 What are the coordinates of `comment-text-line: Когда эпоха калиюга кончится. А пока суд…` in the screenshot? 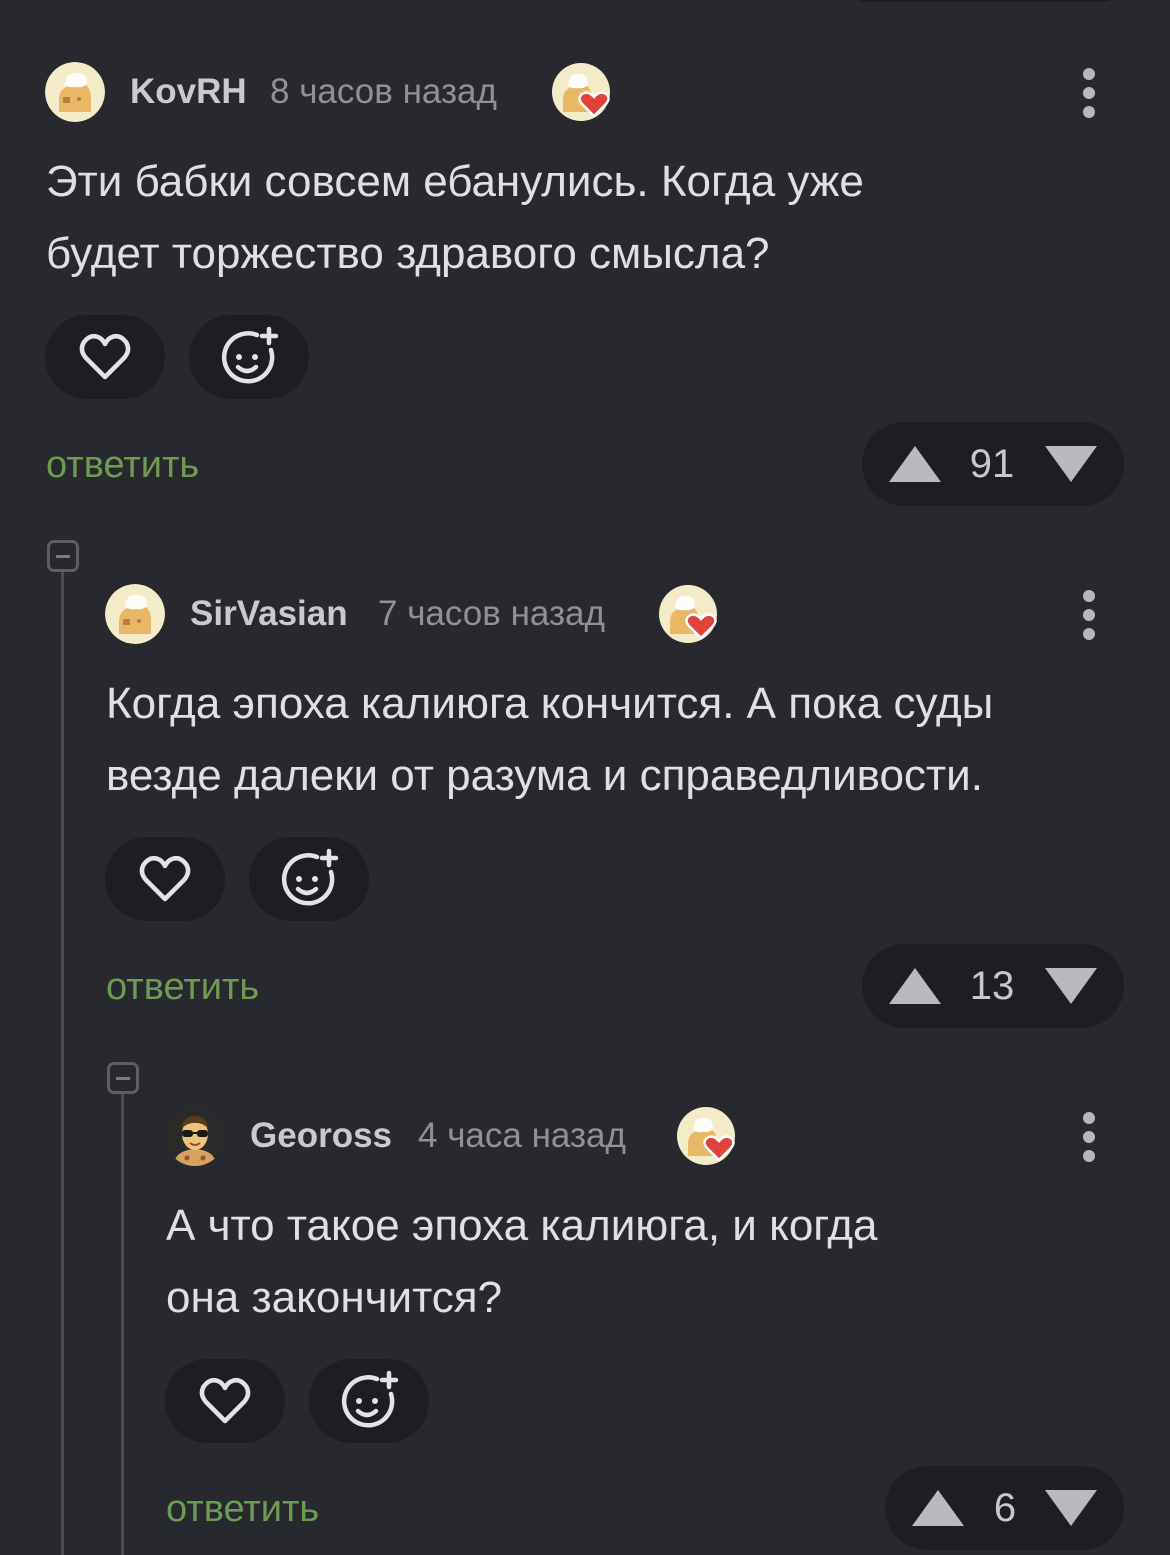 It's located at (550, 703).